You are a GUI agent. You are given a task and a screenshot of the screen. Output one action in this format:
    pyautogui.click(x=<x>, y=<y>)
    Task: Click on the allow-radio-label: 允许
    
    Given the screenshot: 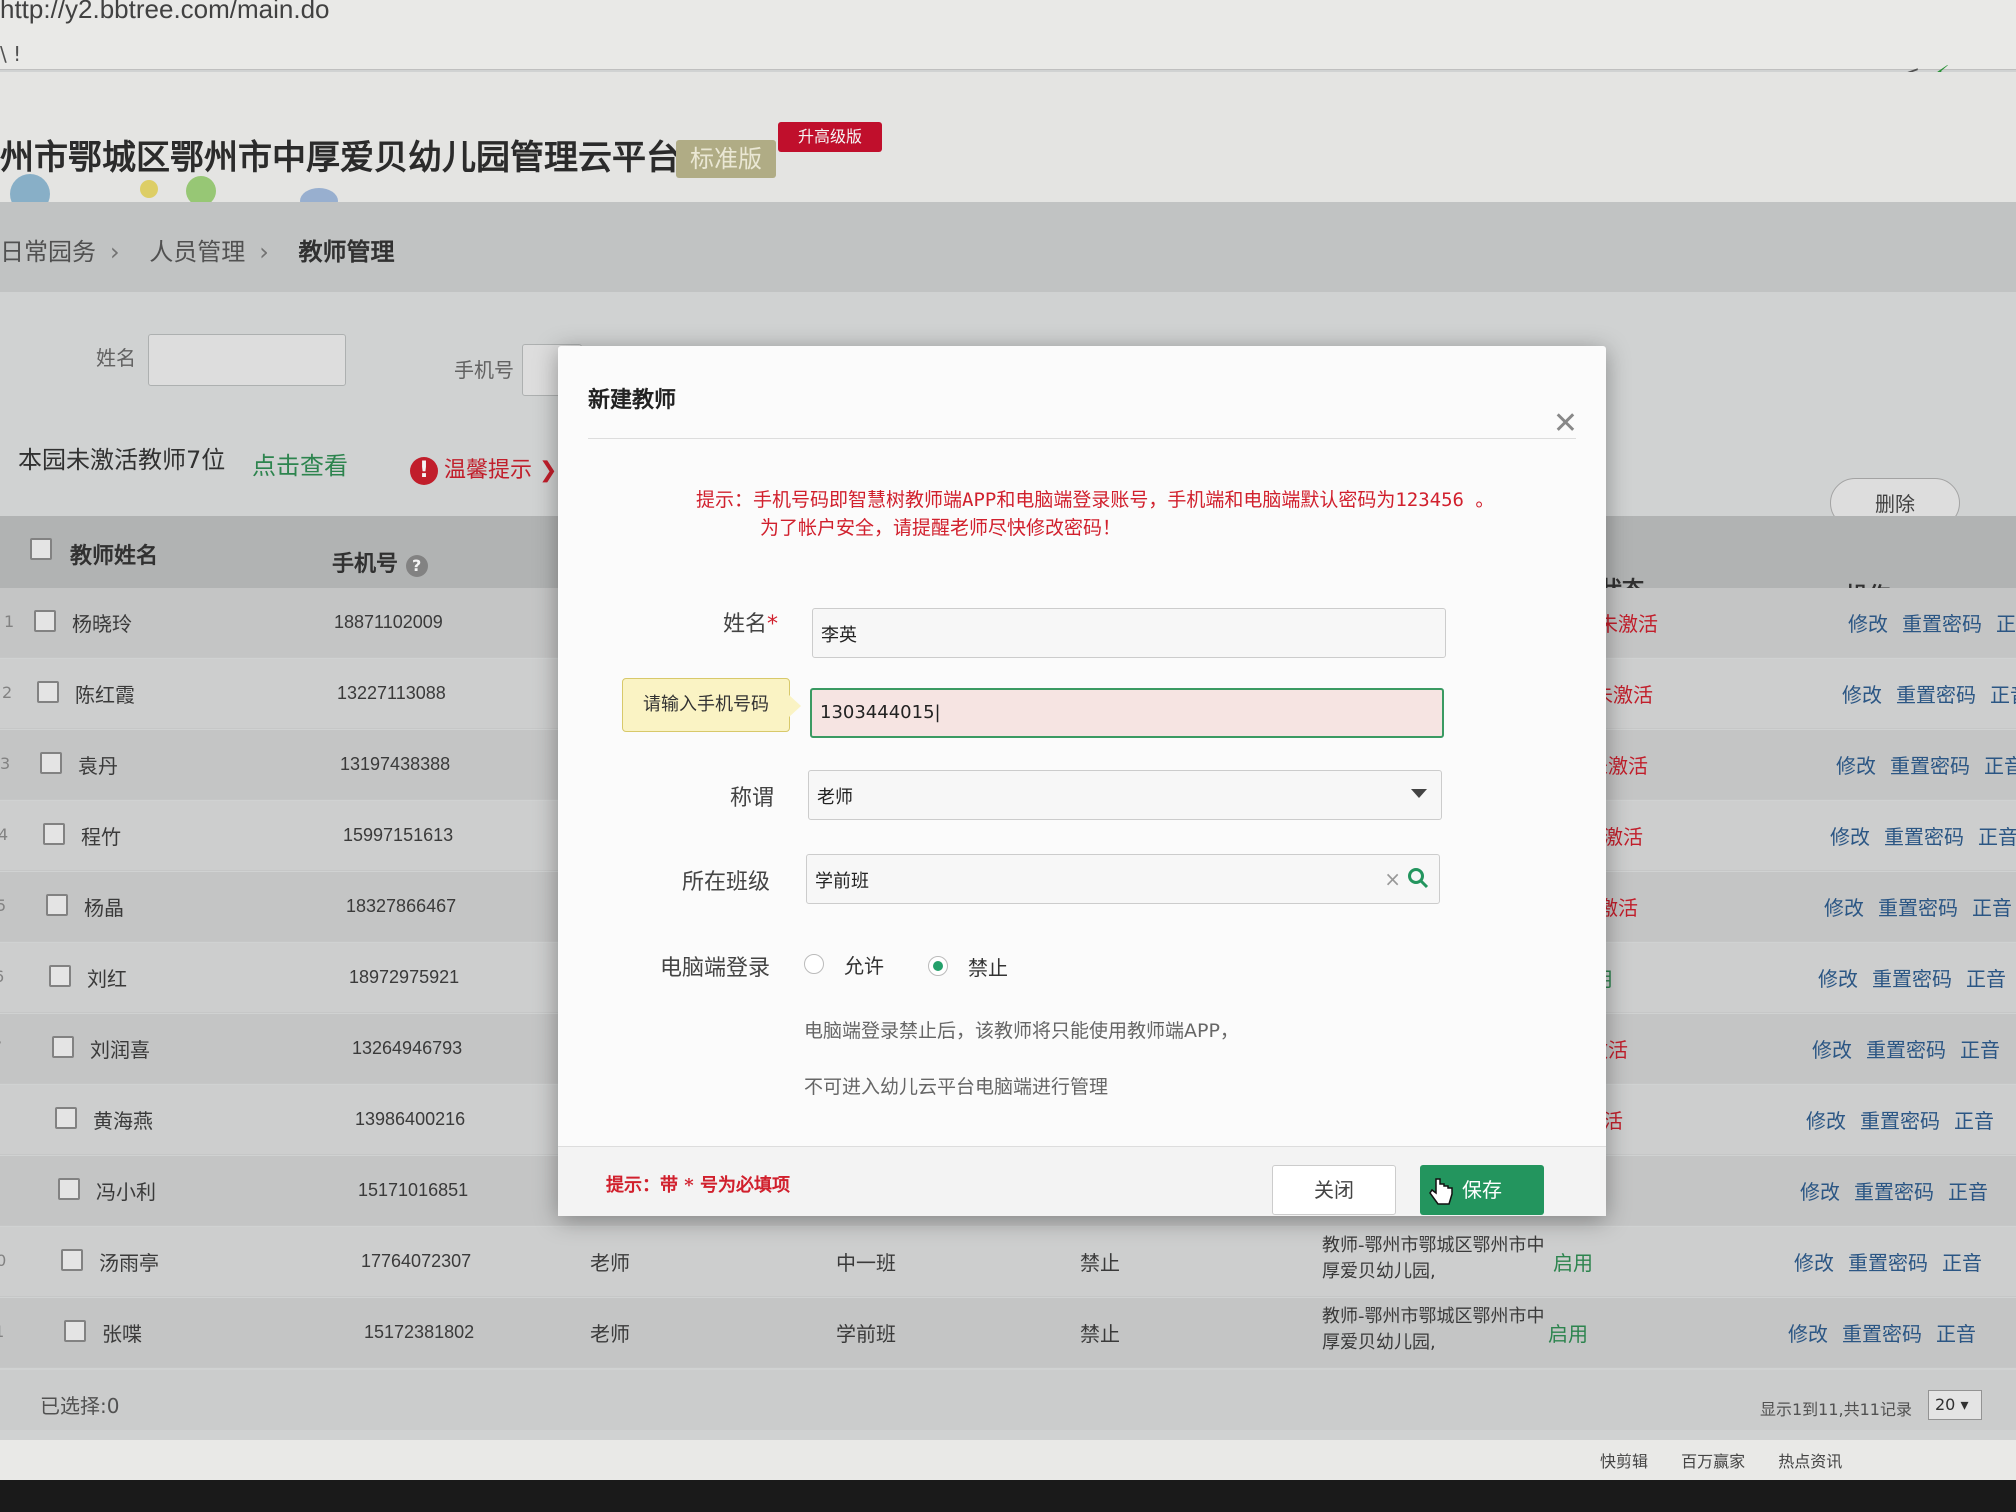 What is the action you would take?
    pyautogui.click(x=864, y=964)
    